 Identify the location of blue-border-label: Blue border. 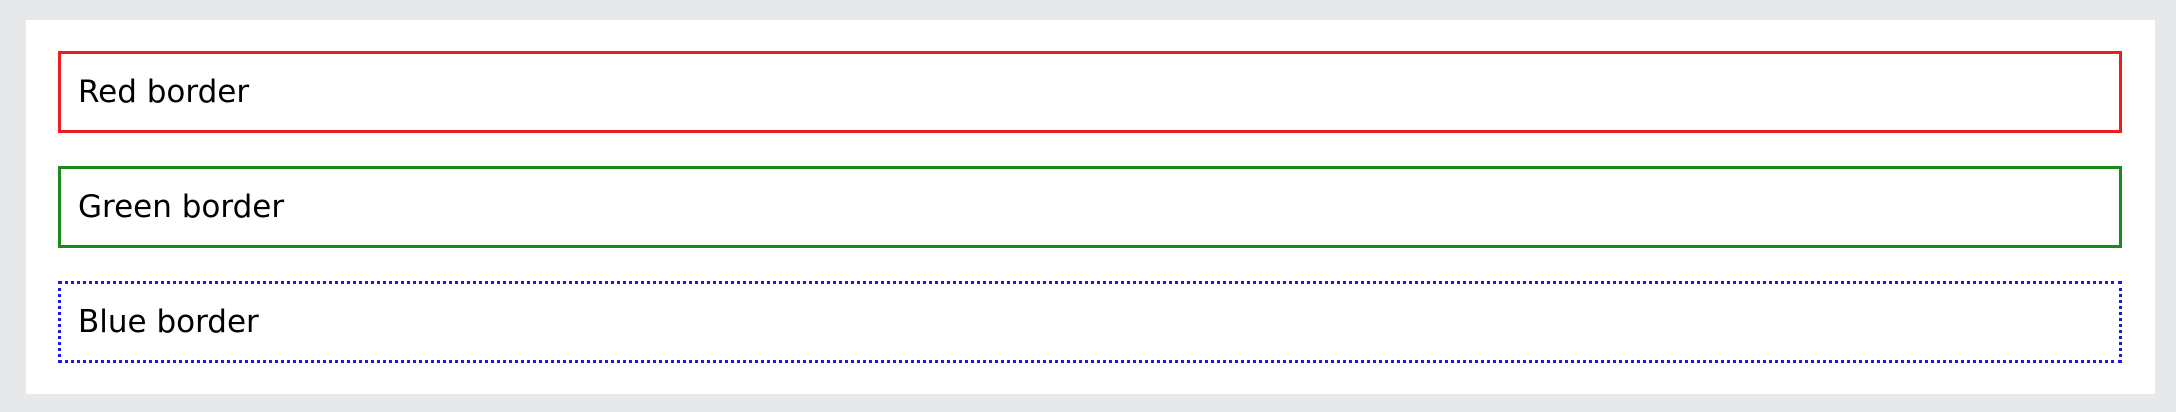
(168, 321).